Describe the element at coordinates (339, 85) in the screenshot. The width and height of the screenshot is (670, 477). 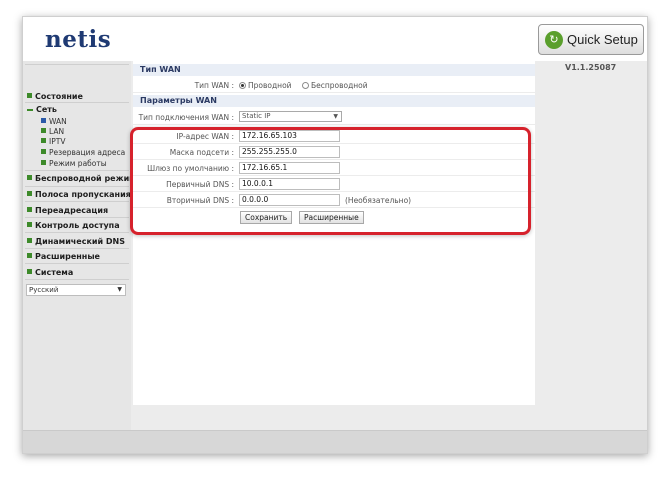
I see `radio-wireless-label: Беспроводной` at that location.